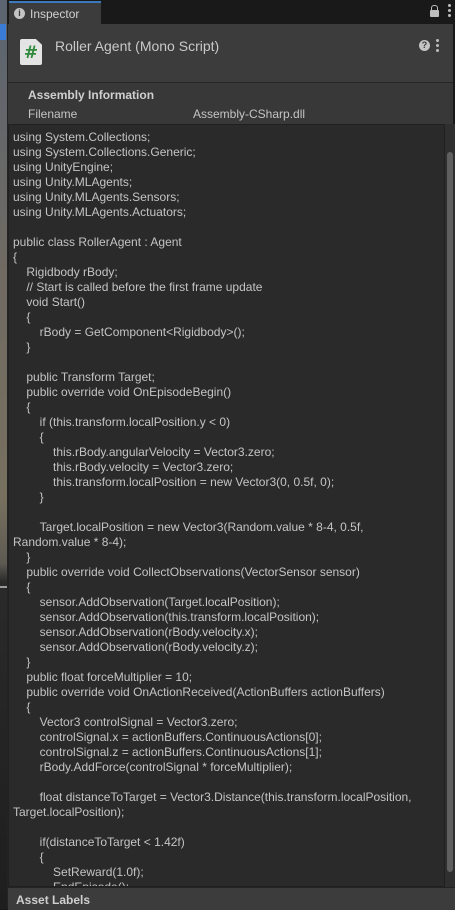  What do you see at coordinates (53, 900) in the screenshot?
I see `asset-labels-heading: Asset Labels` at bounding box center [53, 900].